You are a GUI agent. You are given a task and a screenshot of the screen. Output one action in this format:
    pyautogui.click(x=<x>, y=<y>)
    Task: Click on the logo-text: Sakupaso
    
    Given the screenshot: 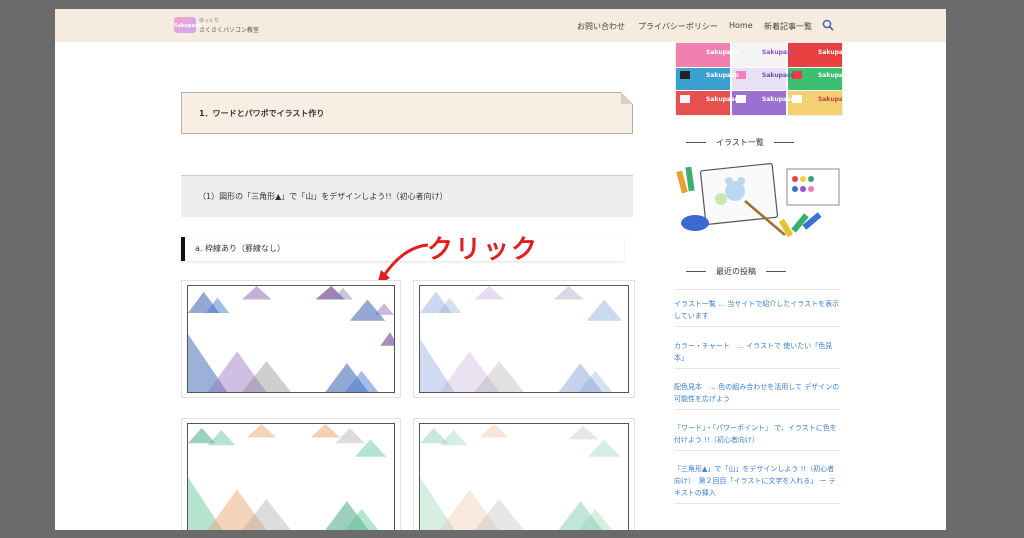 What is the action you would take?
    pyautogui.click(x=188, y=26)
    